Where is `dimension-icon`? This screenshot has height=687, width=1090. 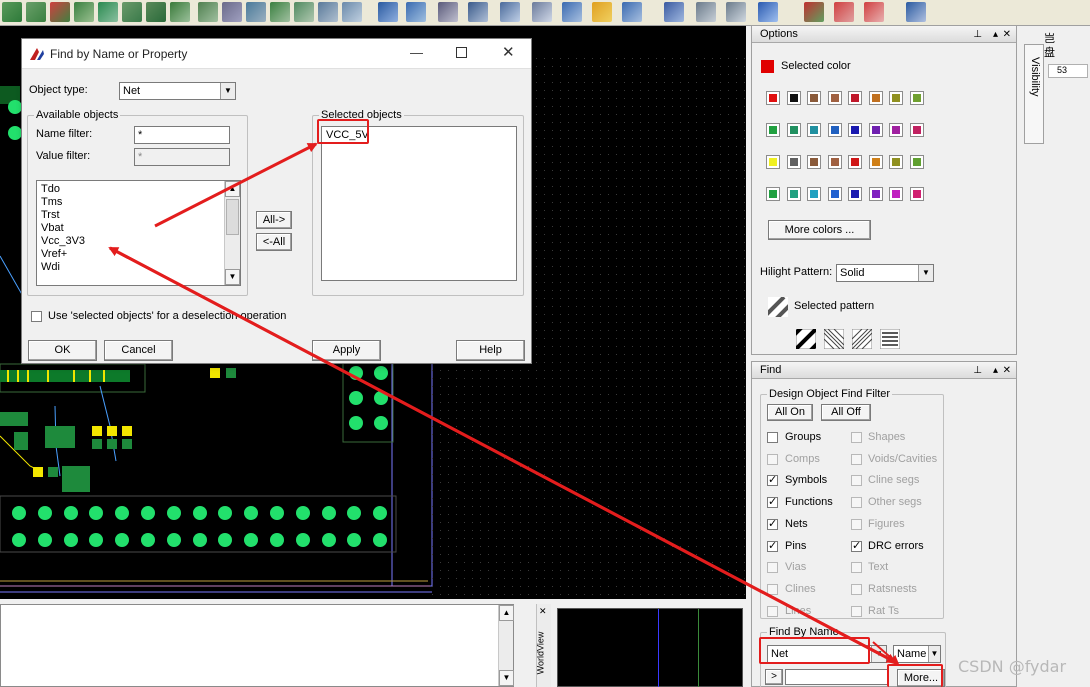
dimension-icon is located at coordinates (736, 12).